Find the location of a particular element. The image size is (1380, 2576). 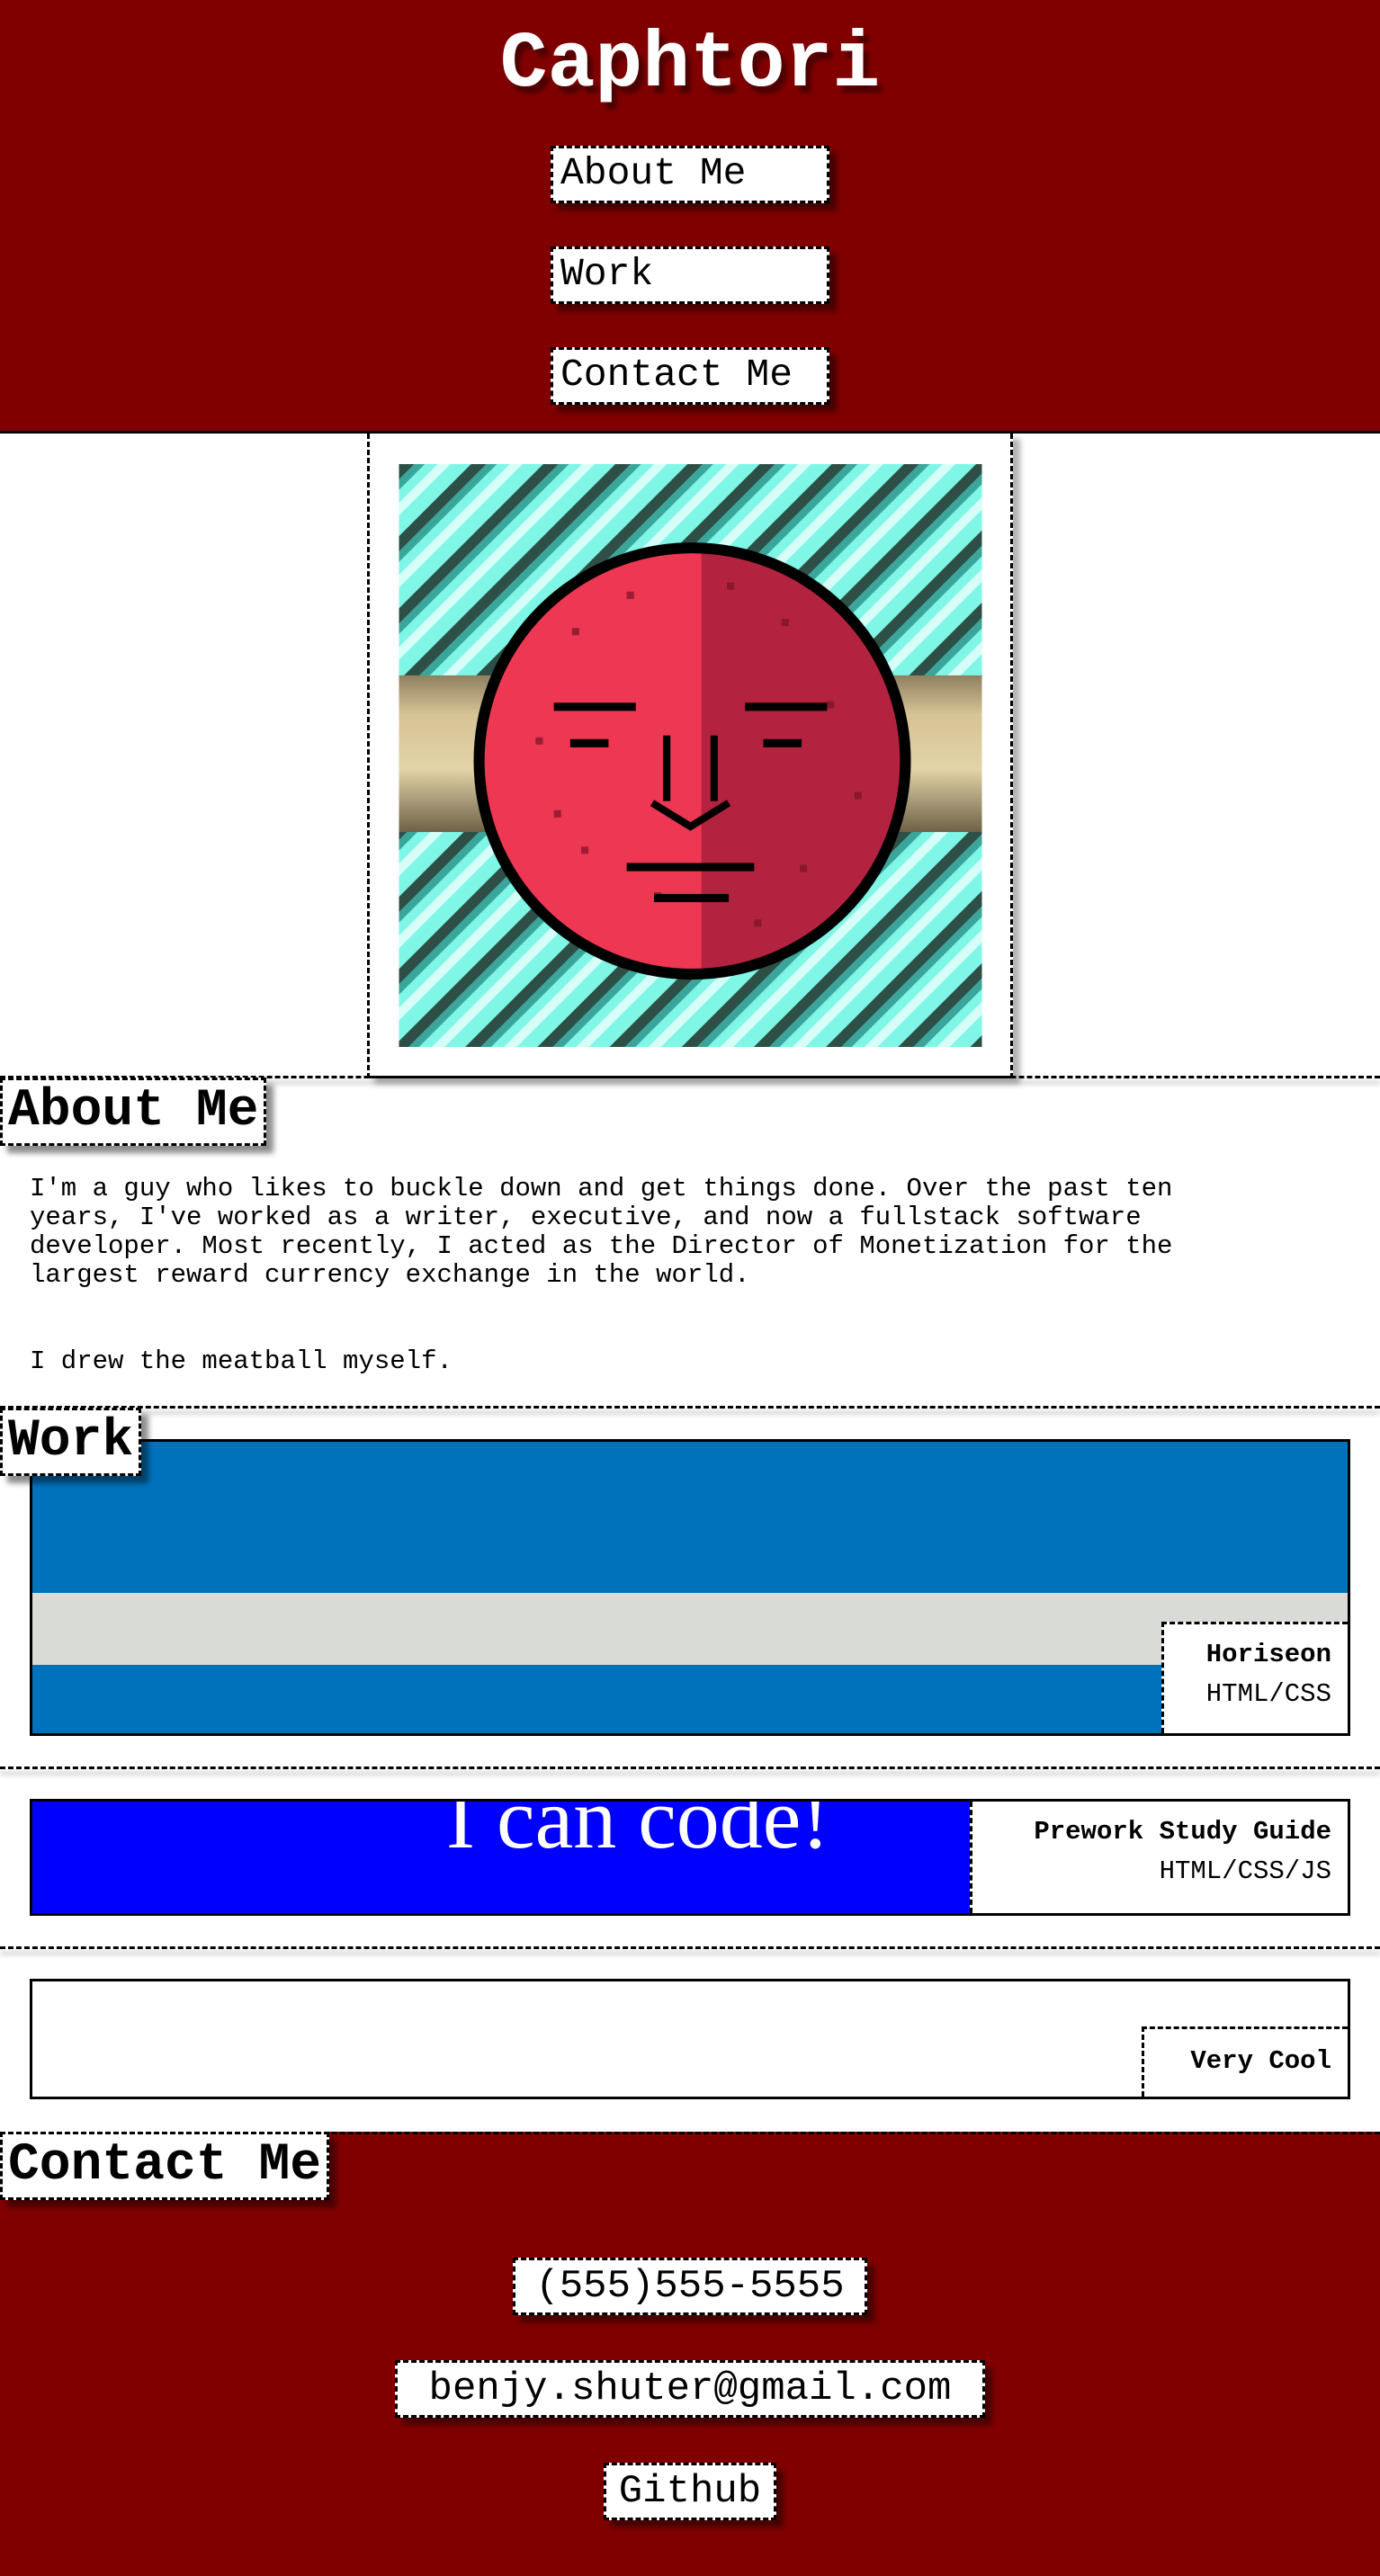

project-title: Prework Study Guide is located at coordinates (1182, 1832).